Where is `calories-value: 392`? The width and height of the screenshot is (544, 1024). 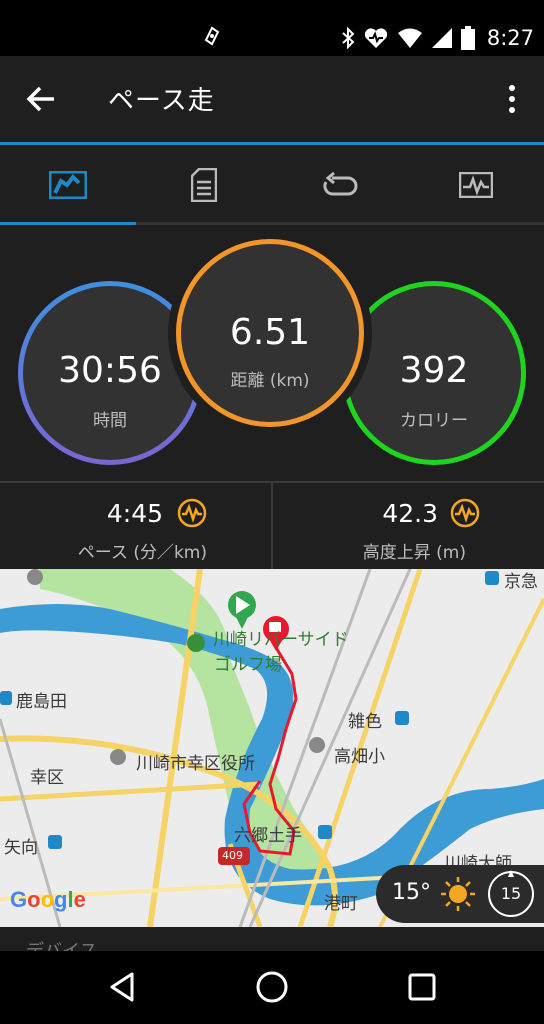 calories-value: 392 is located at coordinates (434, 370).